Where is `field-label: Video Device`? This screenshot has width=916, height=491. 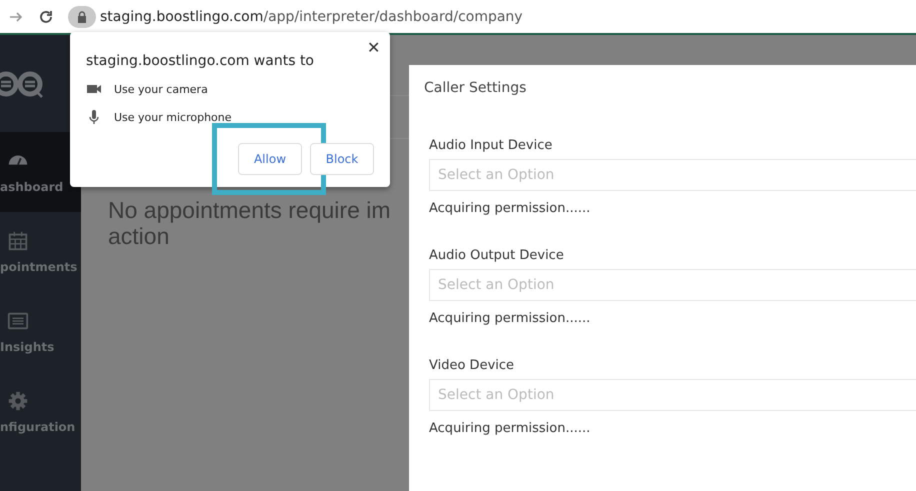
field-label: Video Device is located at coordinates (471, 365).